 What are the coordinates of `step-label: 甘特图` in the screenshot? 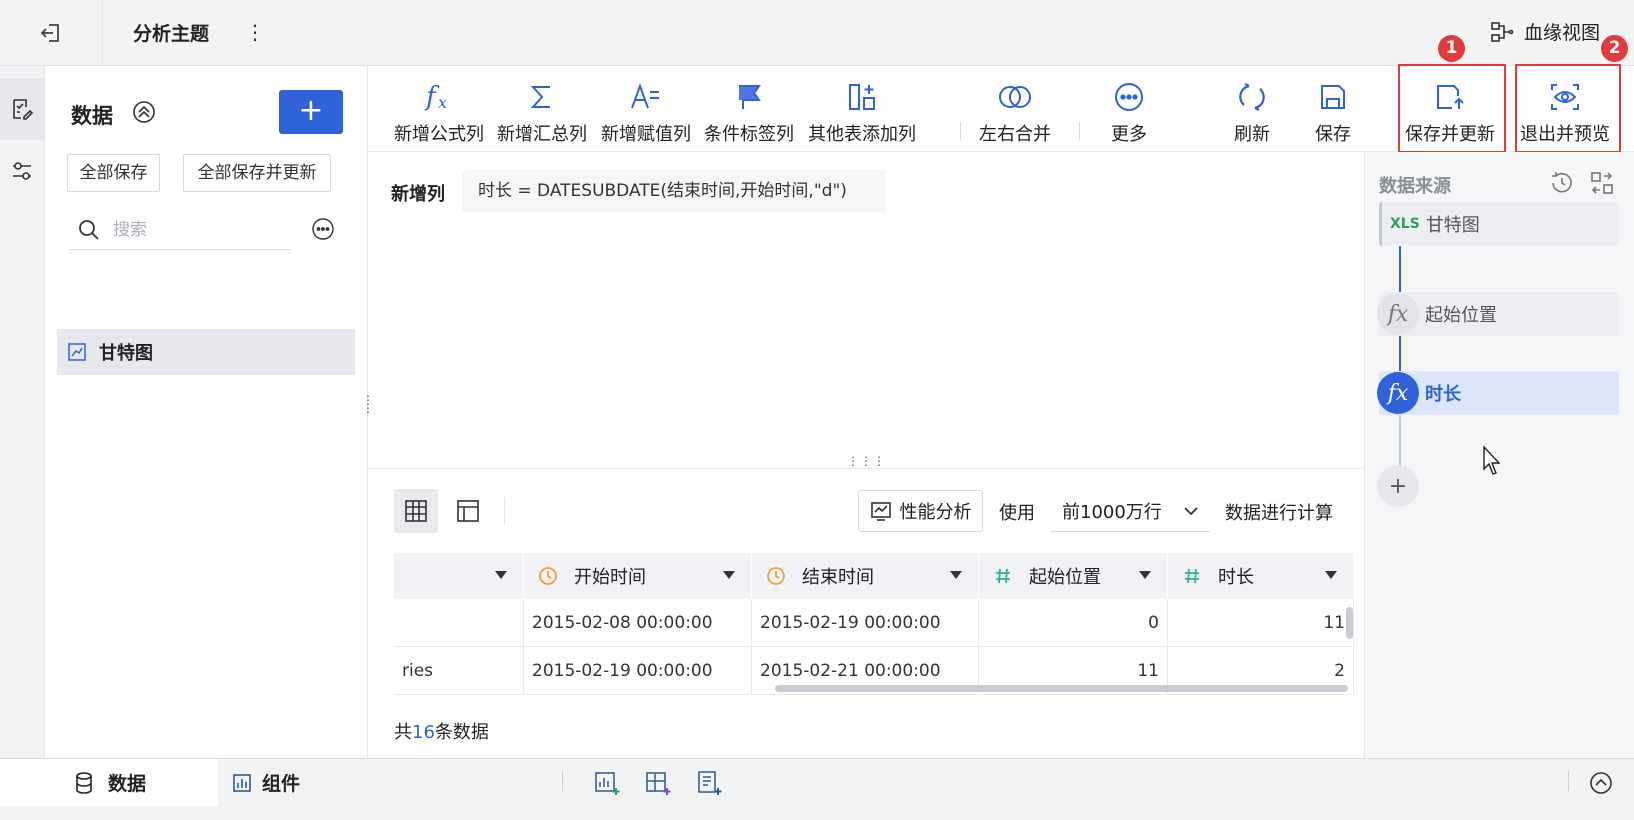 It's located at (1452, 225).